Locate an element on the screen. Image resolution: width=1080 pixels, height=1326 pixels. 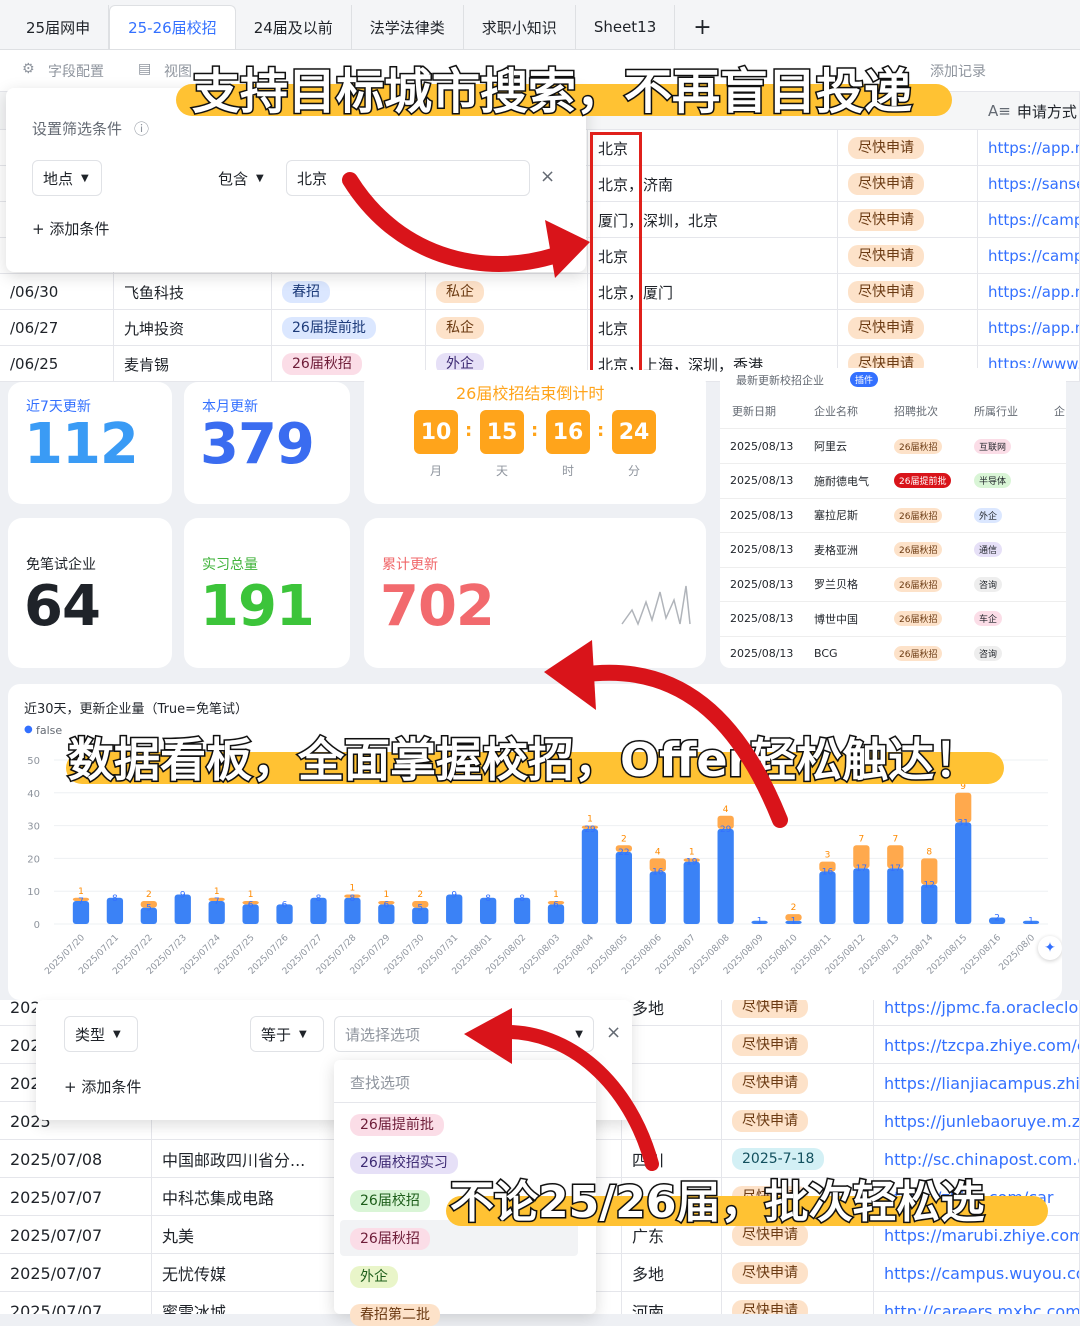
cell-url: https://sanse is located at coordinates (1029, 184).